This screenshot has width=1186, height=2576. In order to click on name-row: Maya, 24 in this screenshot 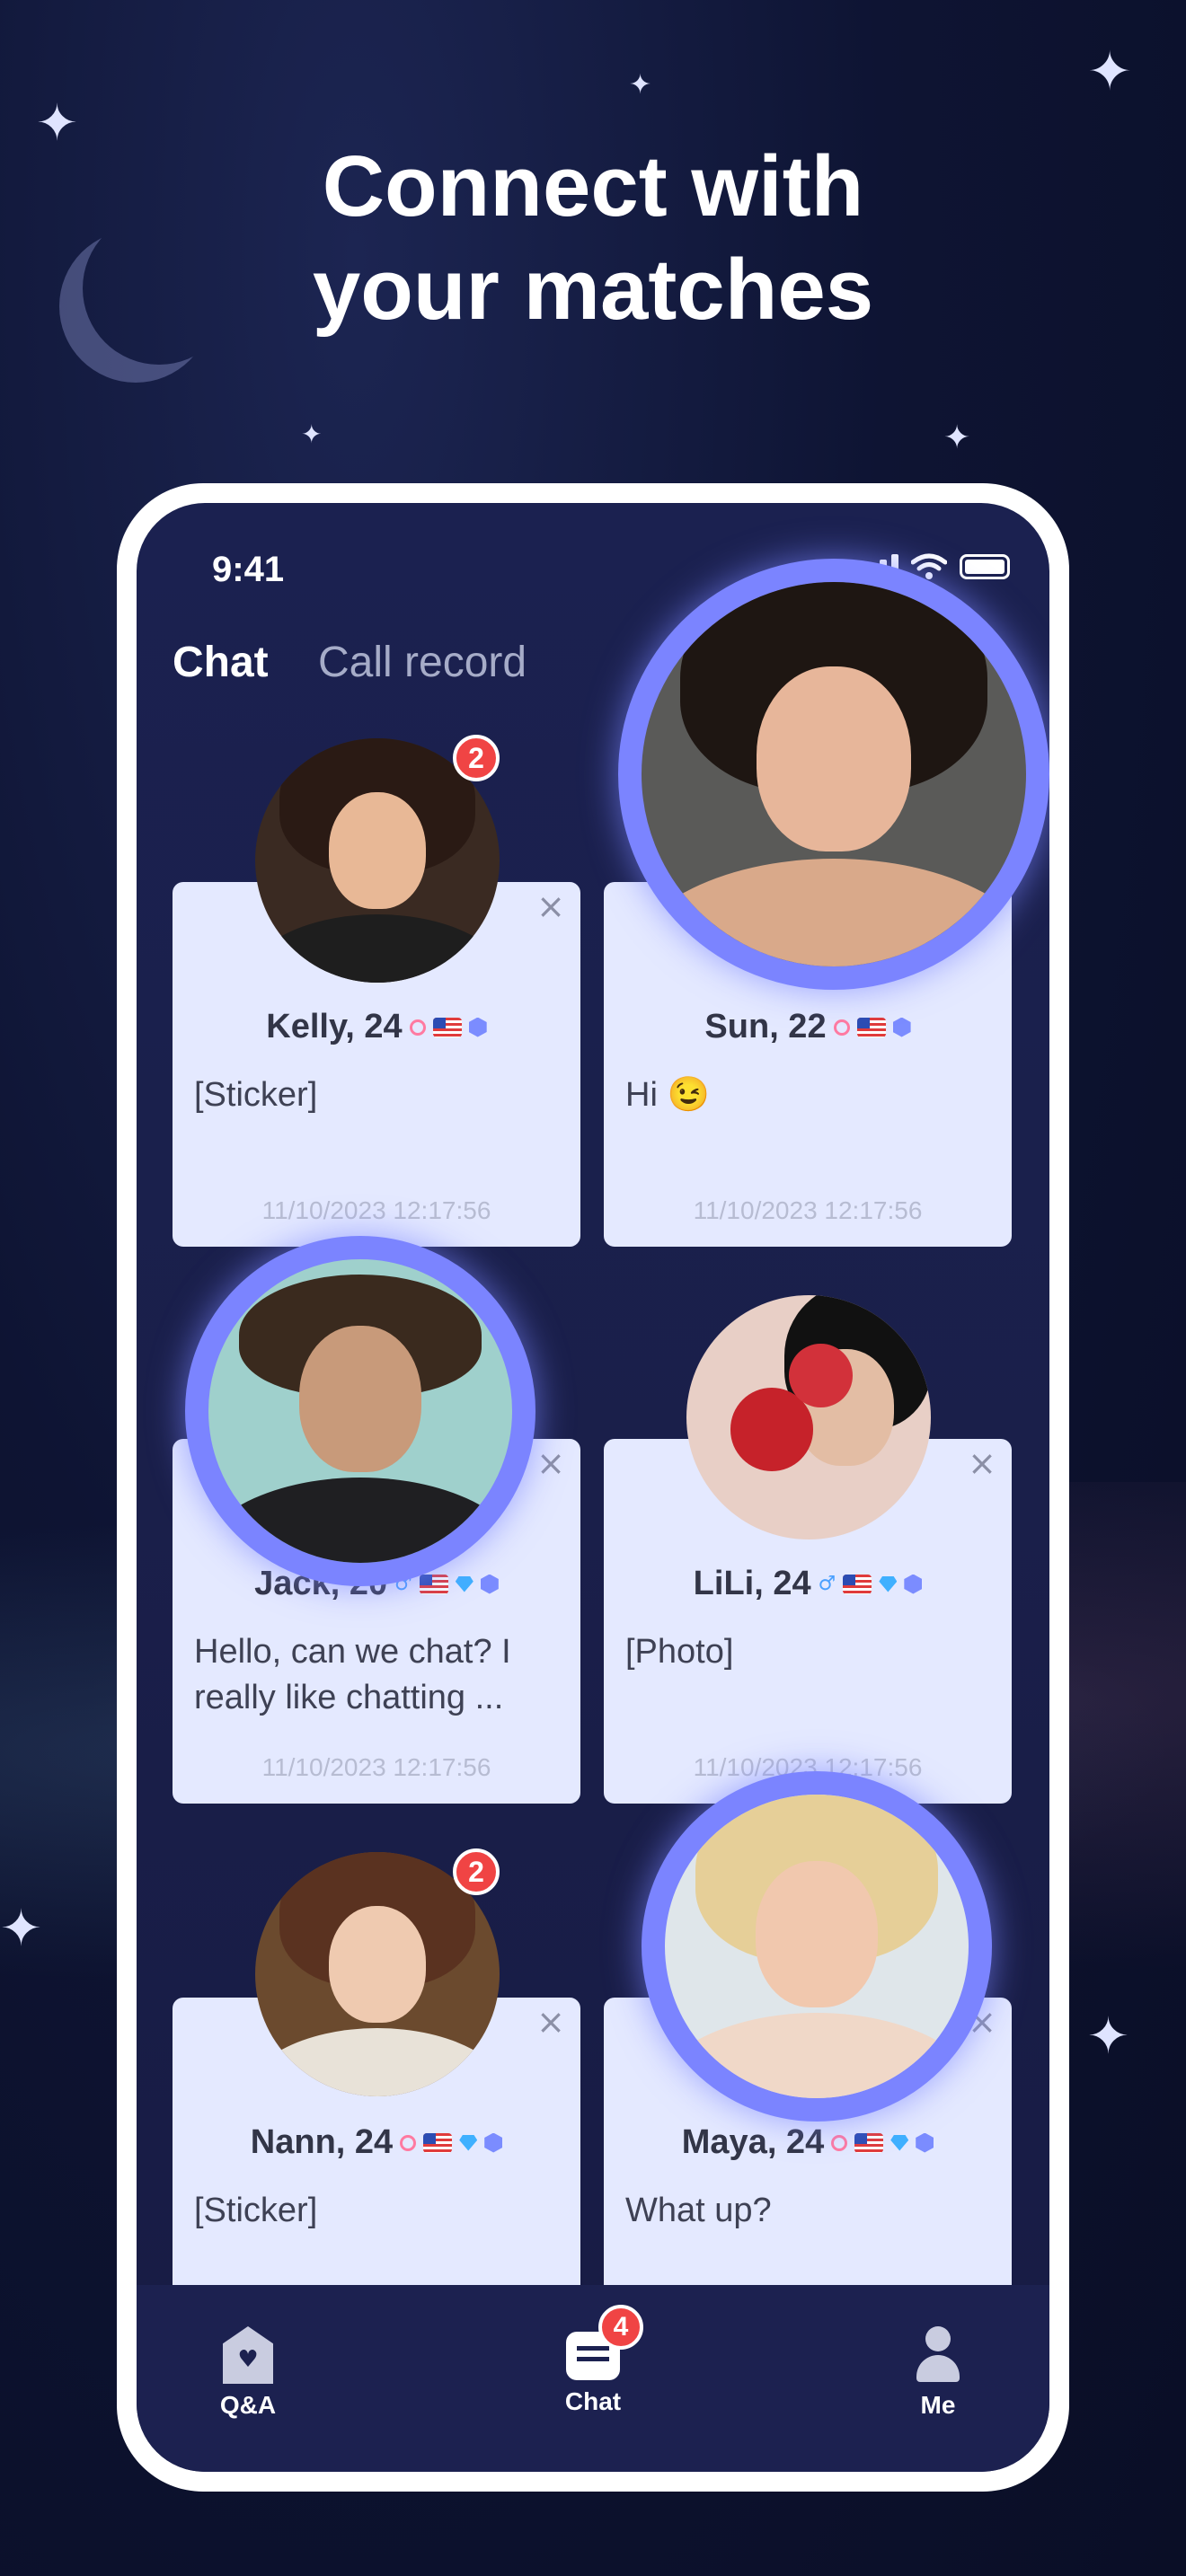, I will do `click(808, 2142)`.